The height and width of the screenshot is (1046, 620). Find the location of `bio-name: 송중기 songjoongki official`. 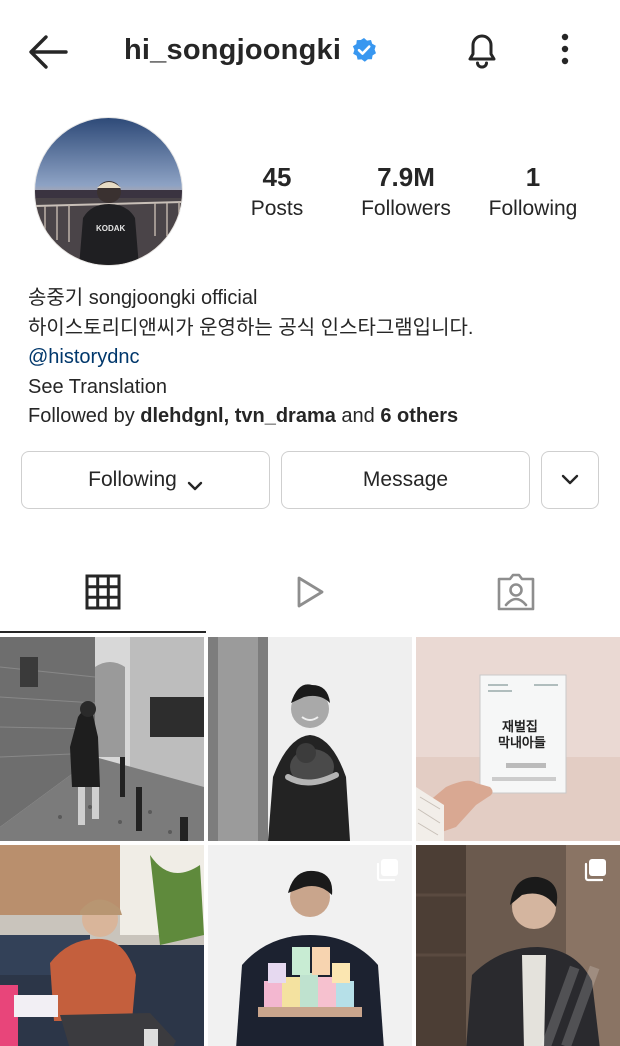

bio-name: 송중기 songjoongki official is located at coordinates (143, 298).